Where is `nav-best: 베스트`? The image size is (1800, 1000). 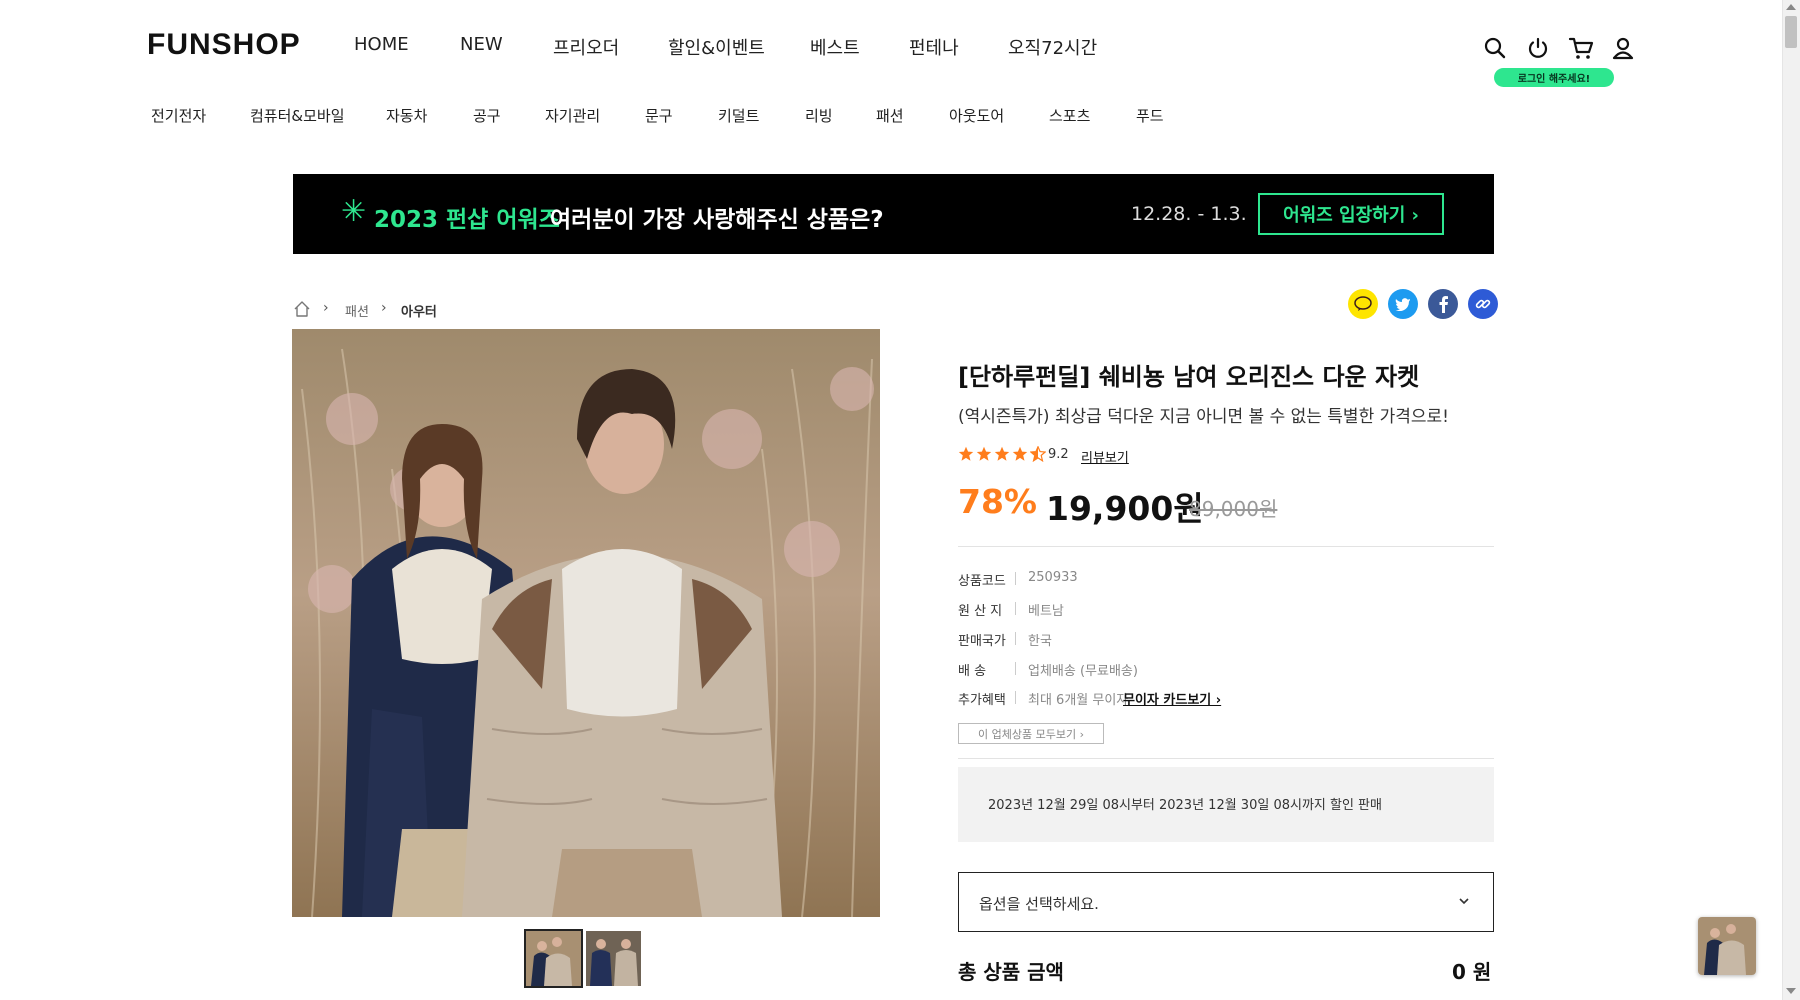 nav-best: 베스트 is located at coordinates (835, 47).